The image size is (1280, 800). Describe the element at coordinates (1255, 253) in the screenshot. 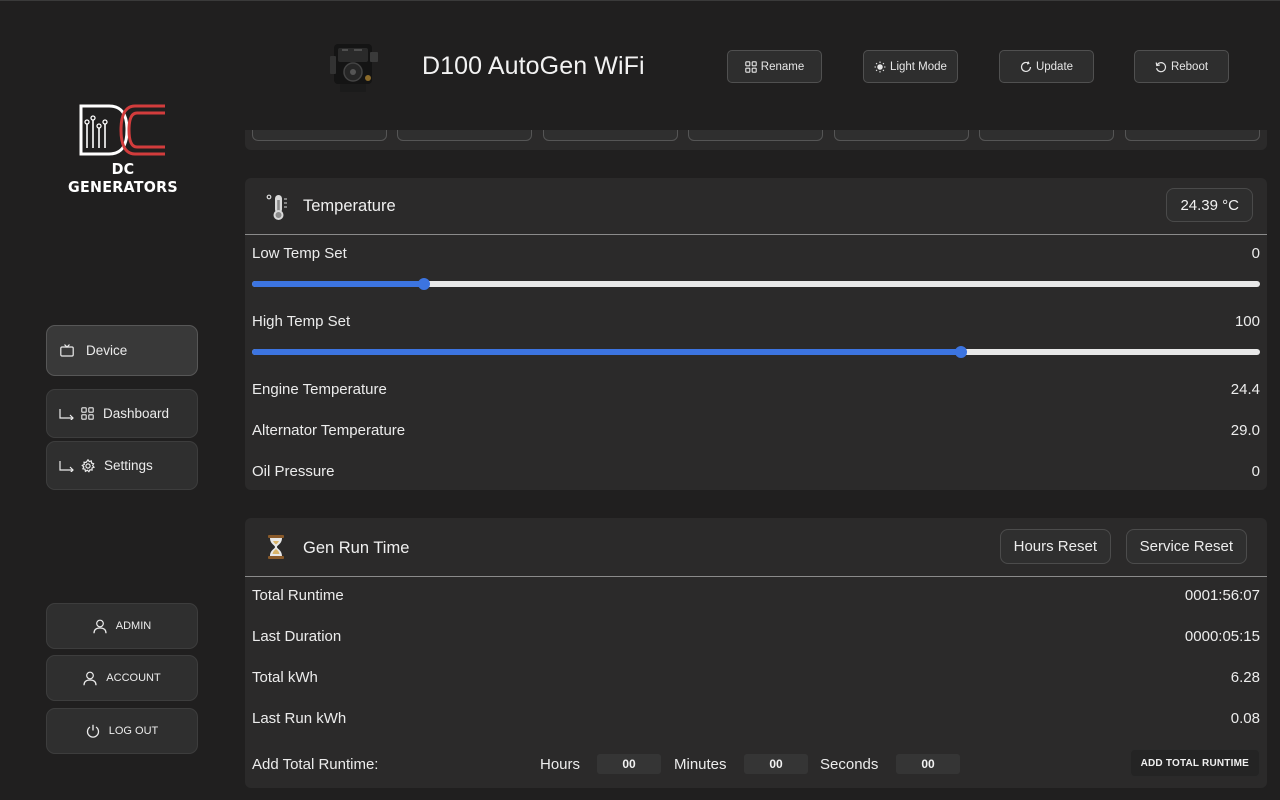

I see `low-temp-value: 0` at that location.